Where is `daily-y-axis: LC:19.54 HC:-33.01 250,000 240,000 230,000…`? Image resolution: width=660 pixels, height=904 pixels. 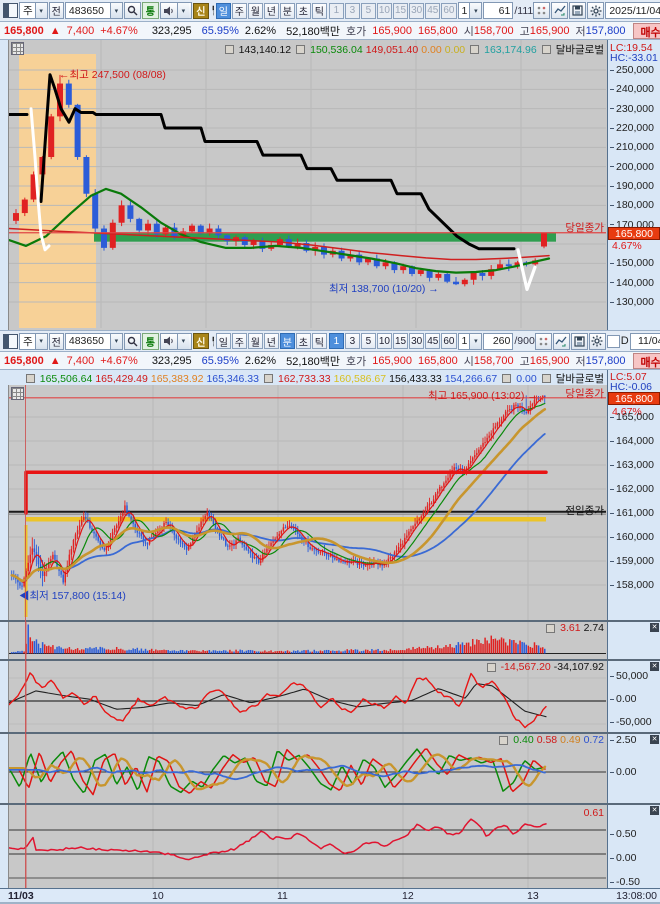 daily-y-axis: LC:19.54 HC:-33.01 250,000 240,000 230,000… is located at coordinates (633, 185).